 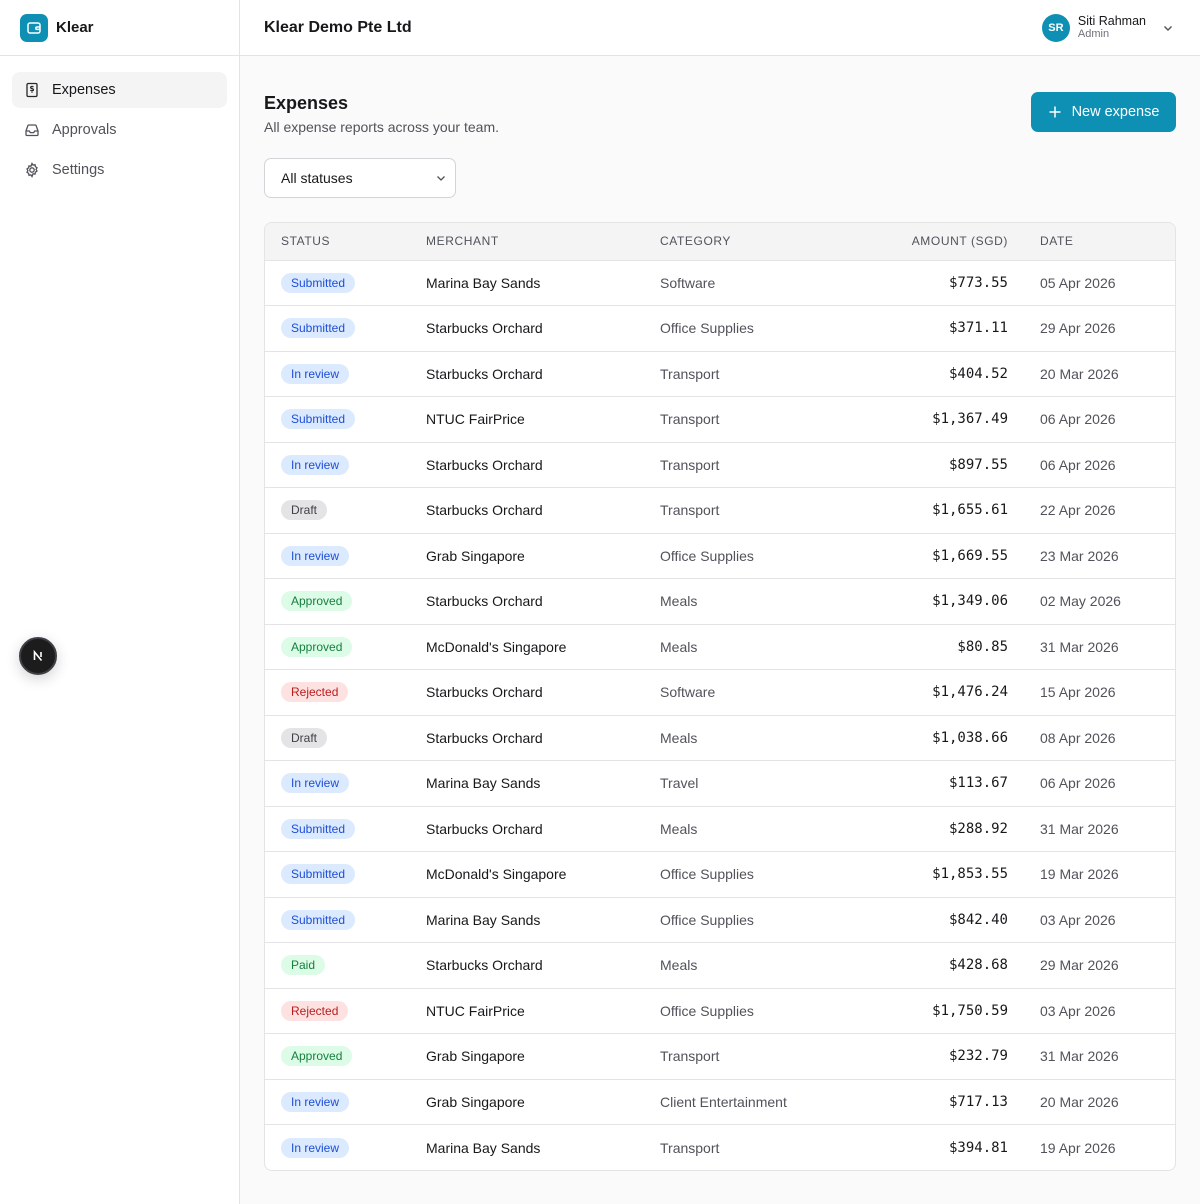 I want to click on sidebar-item-label: Approvals, so click(x=84, y=130).